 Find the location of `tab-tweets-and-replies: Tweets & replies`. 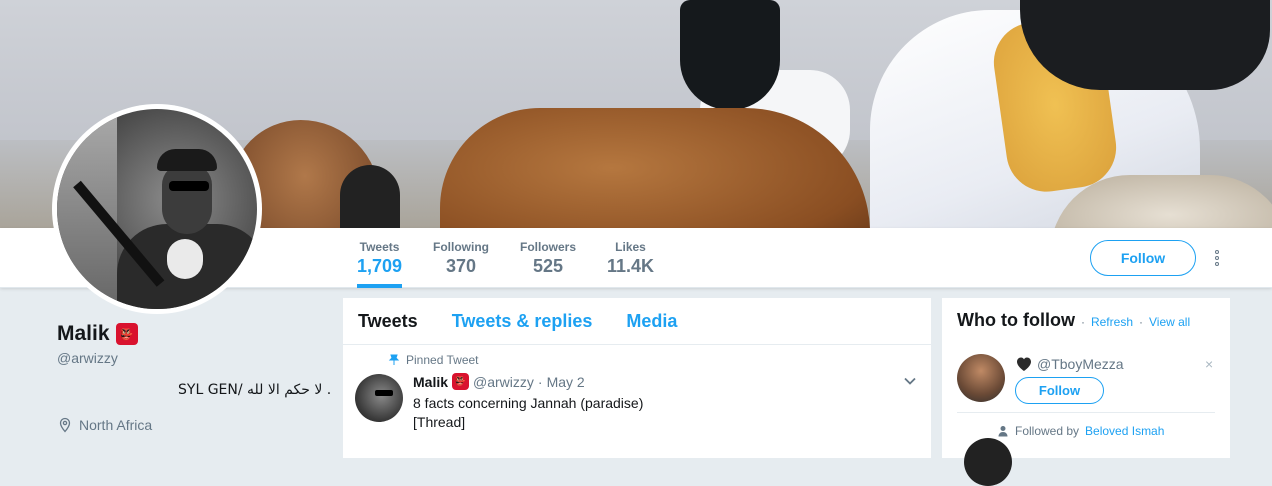

tab-tweets-and-replies: Tweets & replies is located at coordinates (522, 321).